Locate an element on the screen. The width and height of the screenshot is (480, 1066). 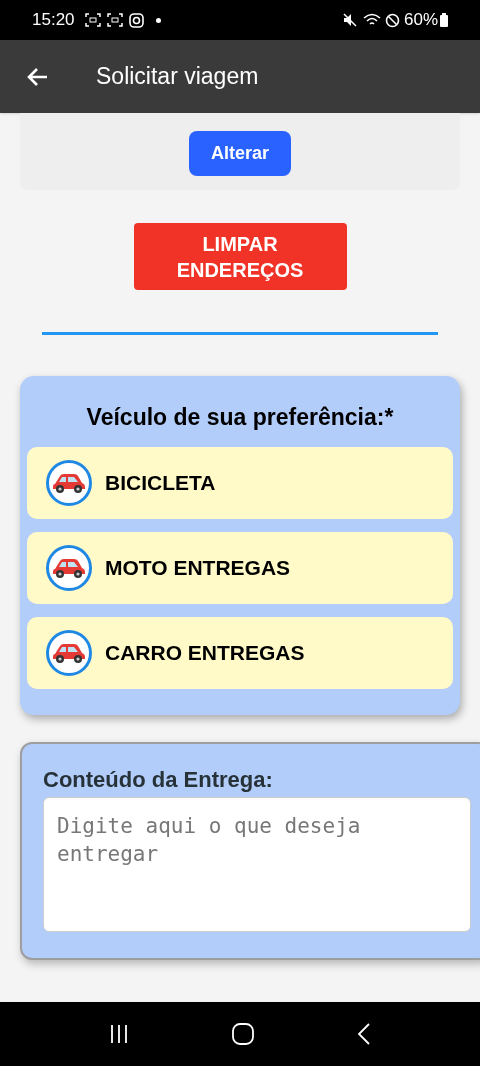
clear-addresses-button: LIMPAR ENDEREÇOS is located at coordinates (240, 256).